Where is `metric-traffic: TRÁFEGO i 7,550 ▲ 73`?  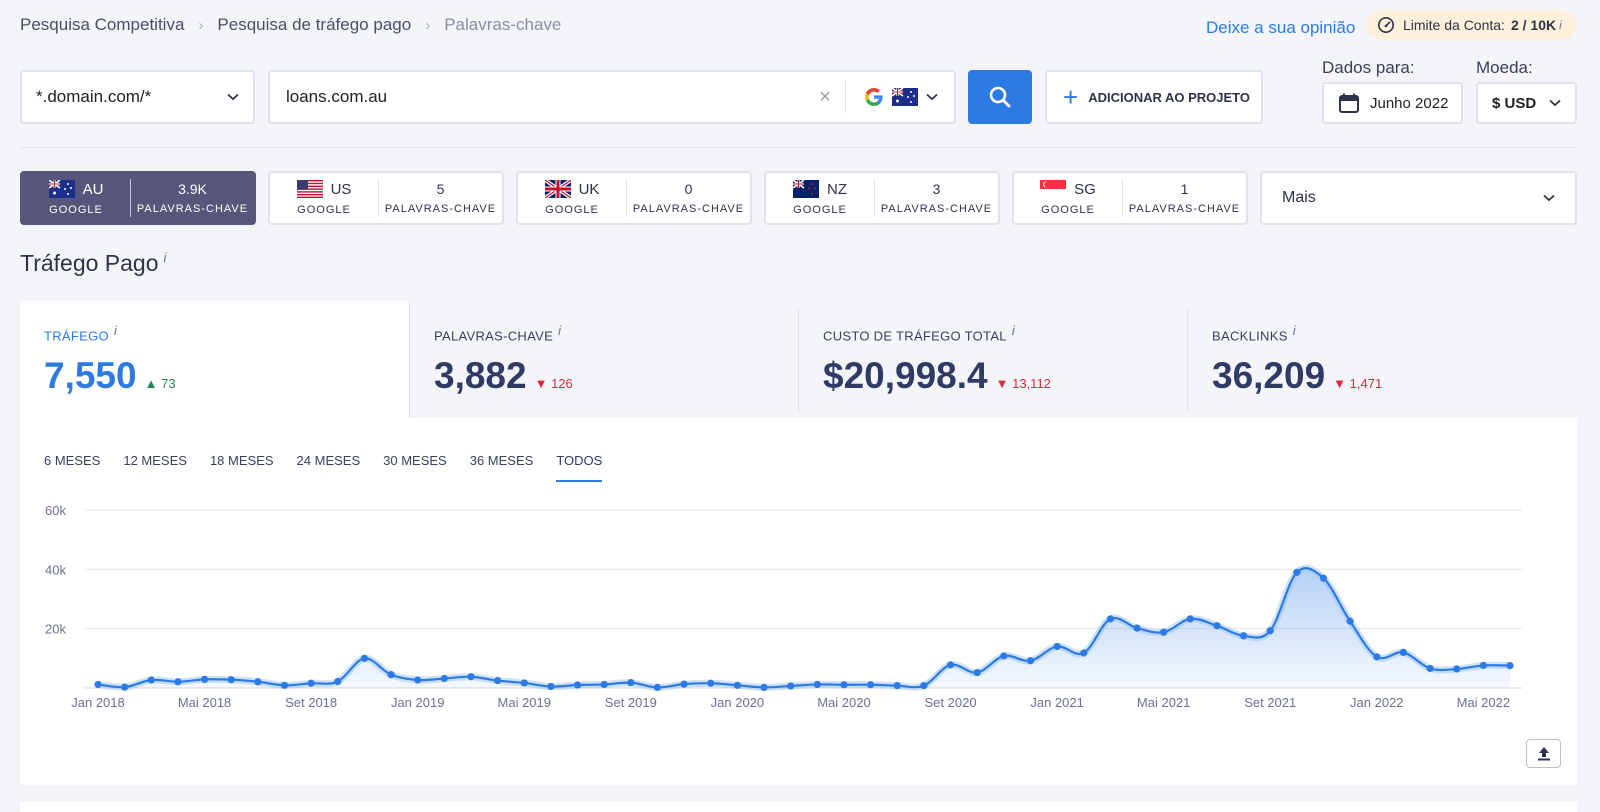 metric-traffic: TRÁFEGO i 7,550 ▲ 73 is located at coordinates (214, 359).